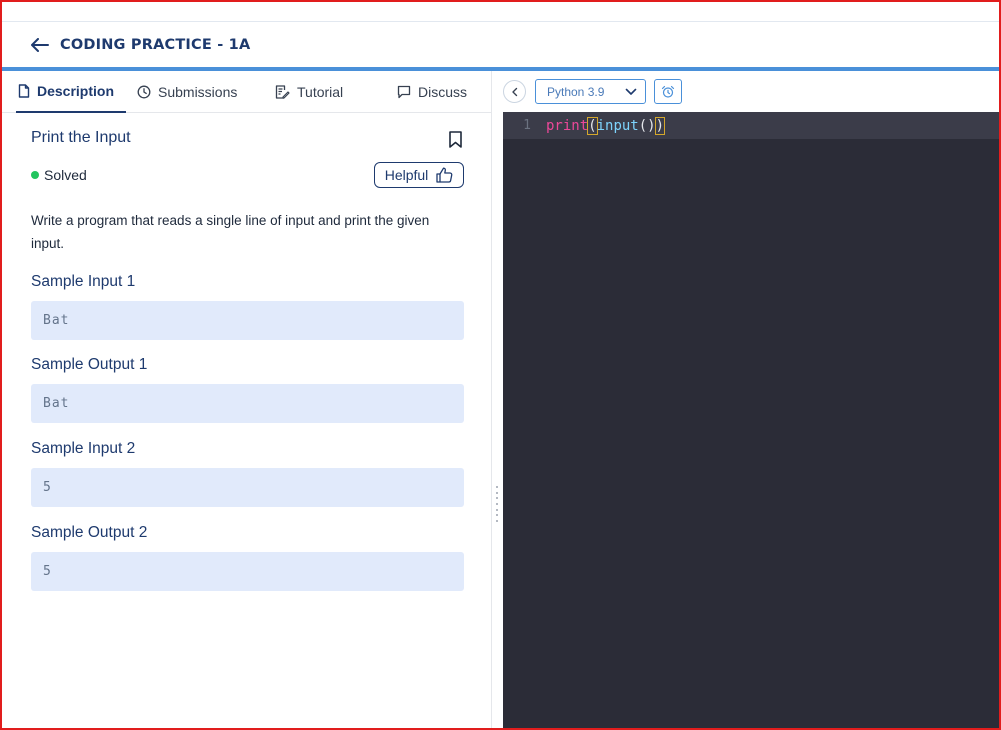 This screenshot has width=1001, height=730. I want to click on timer-button, so click(668, 91).